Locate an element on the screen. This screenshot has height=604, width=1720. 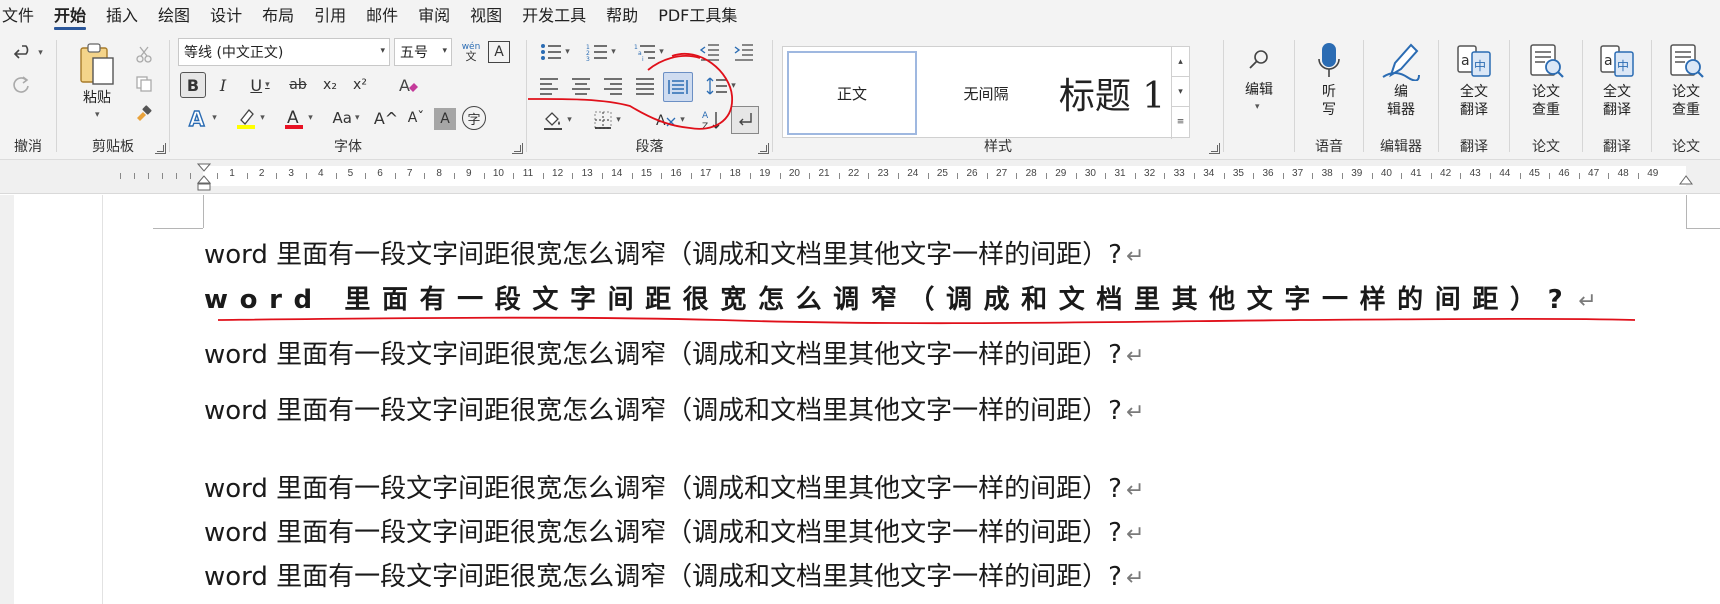
distributed-button is located at coordinates (678, 87).